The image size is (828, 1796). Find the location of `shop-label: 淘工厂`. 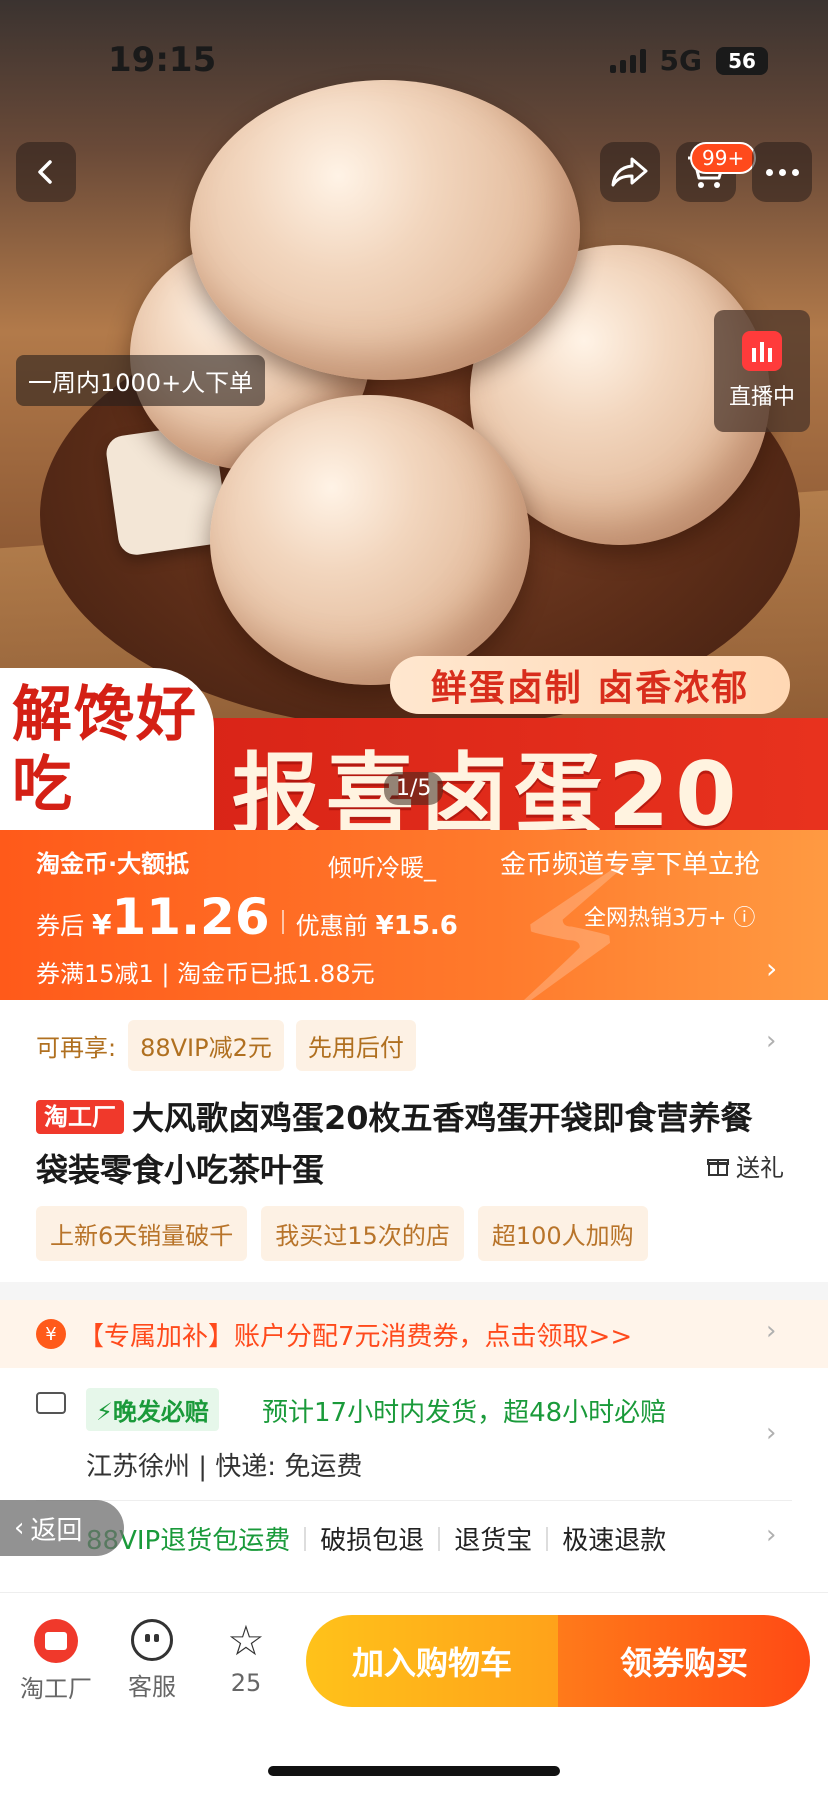

shop-label: 淘工厂 is located at coordinates (56, 1689).